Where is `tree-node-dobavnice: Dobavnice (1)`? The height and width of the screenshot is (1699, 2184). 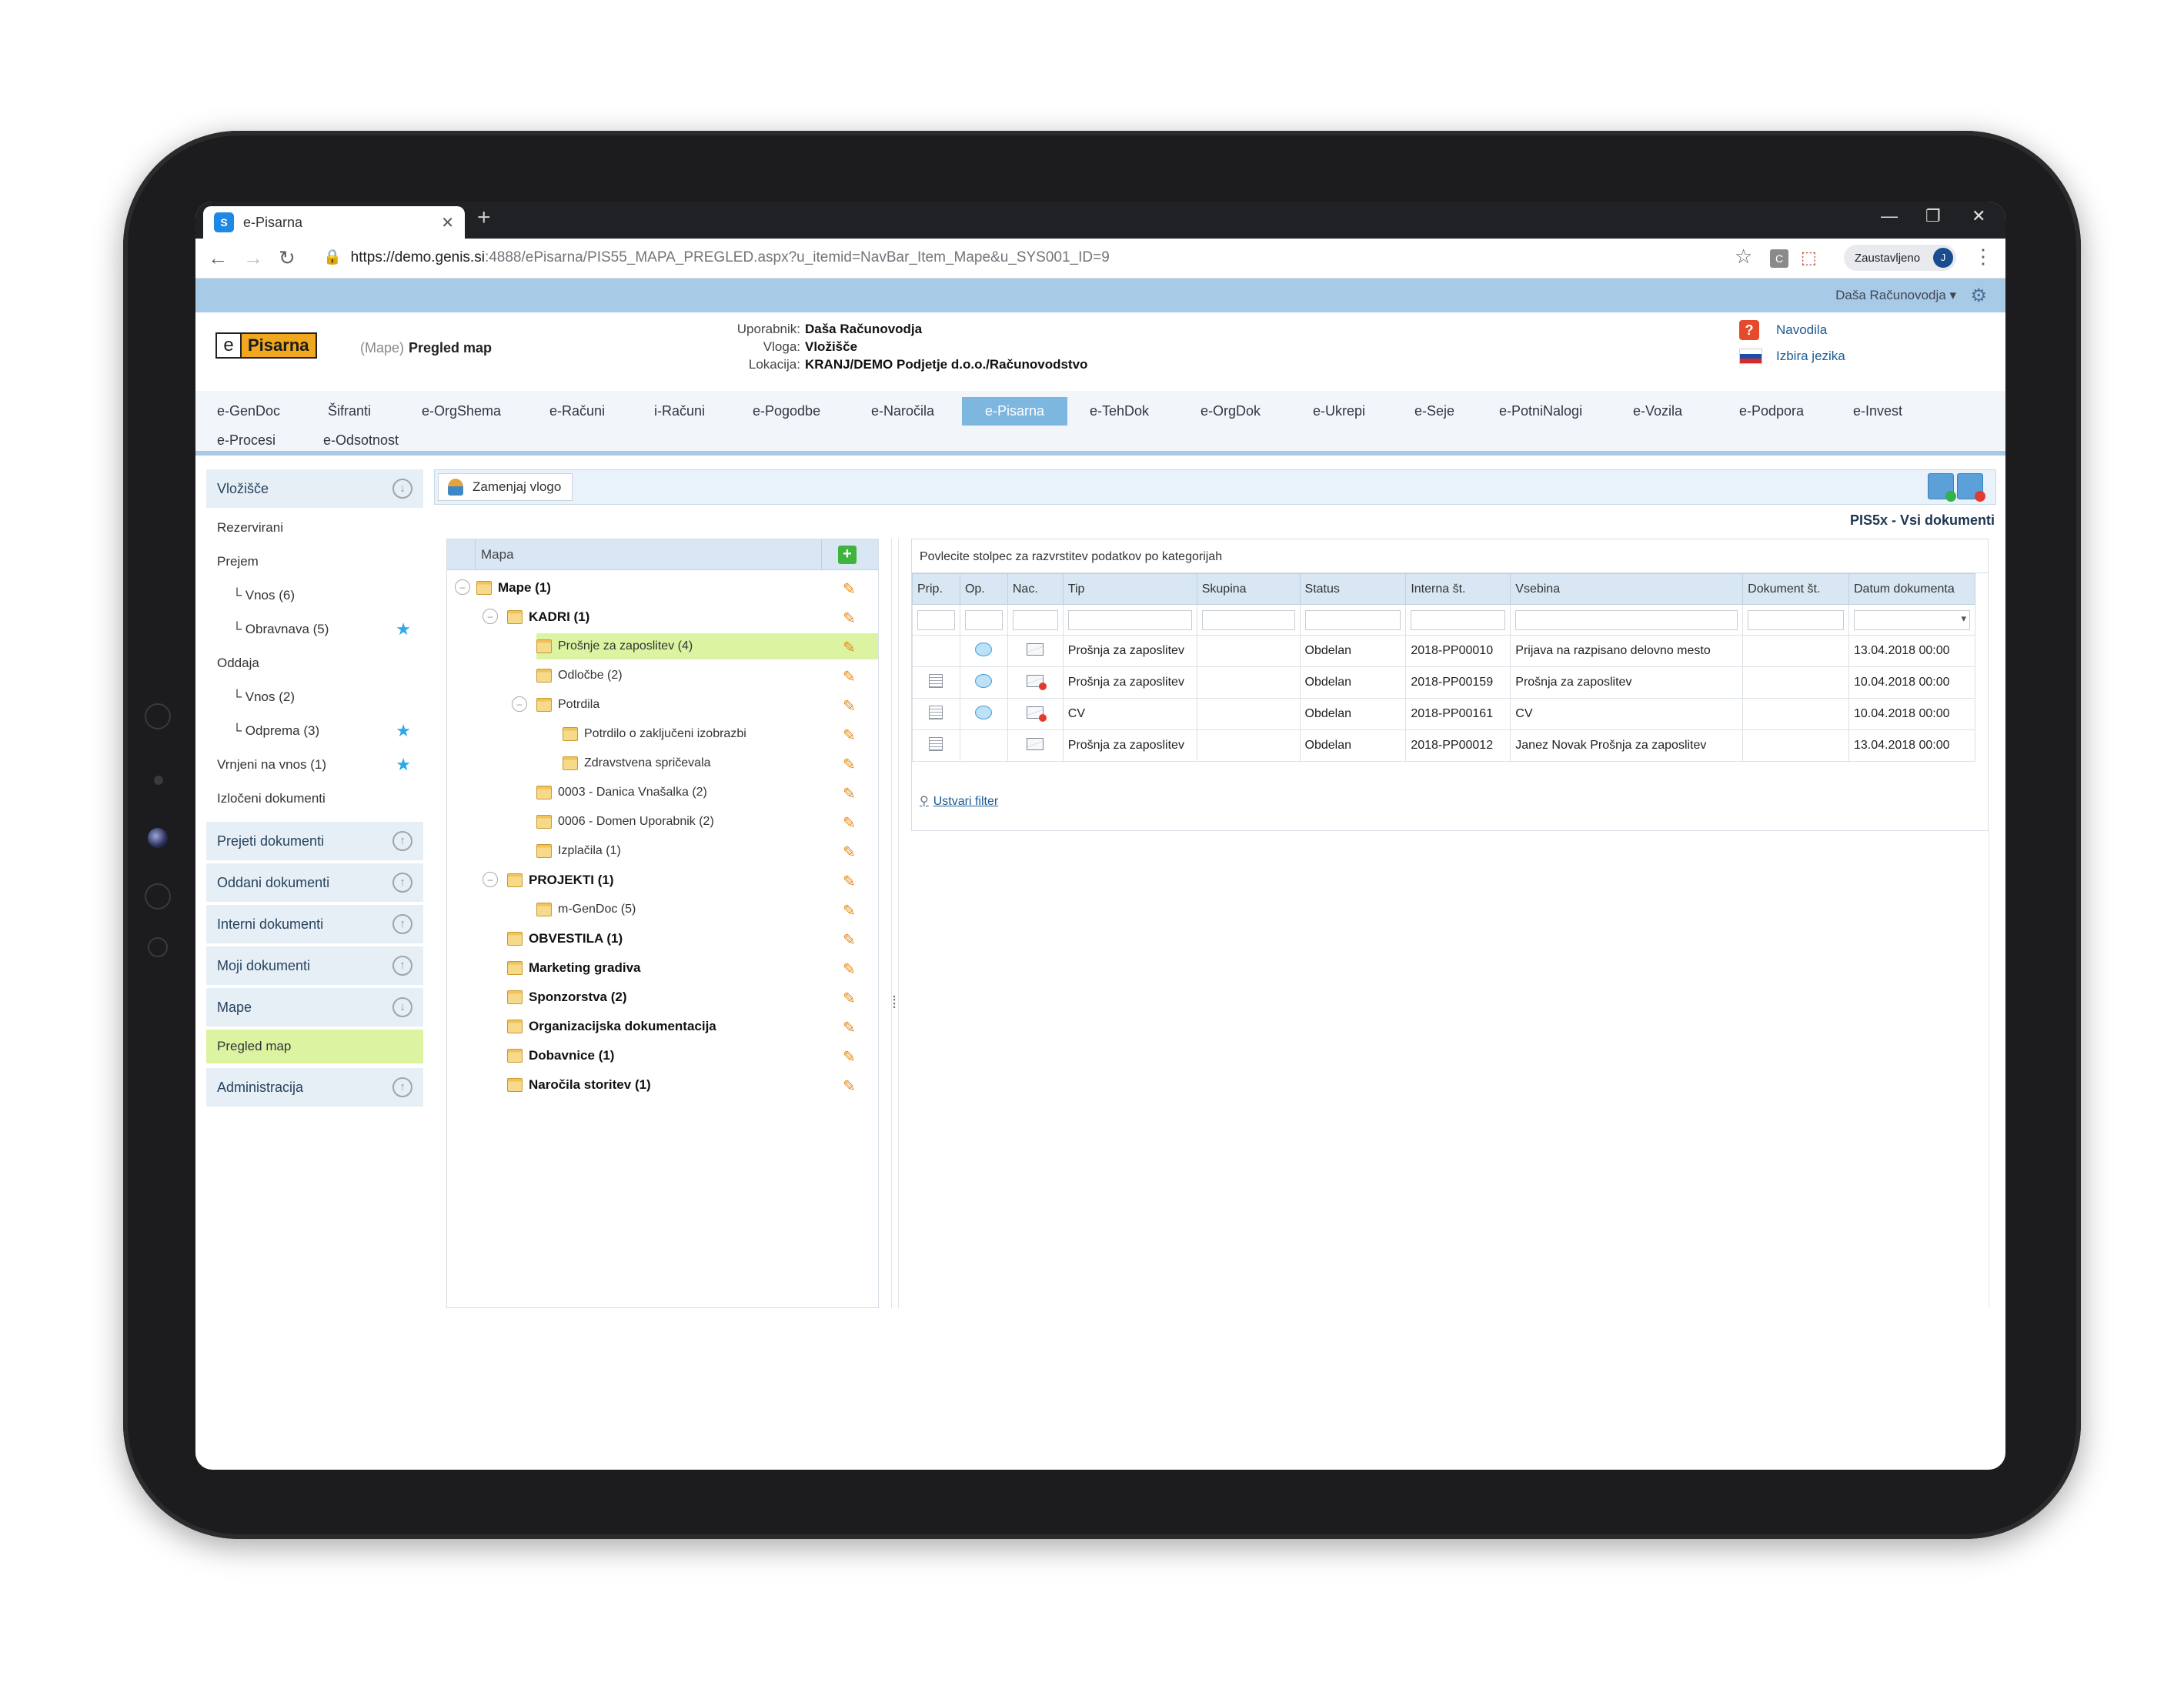
tree-node-dobavnice: Dobavnice (1) is located at coordinates (561, 1056).